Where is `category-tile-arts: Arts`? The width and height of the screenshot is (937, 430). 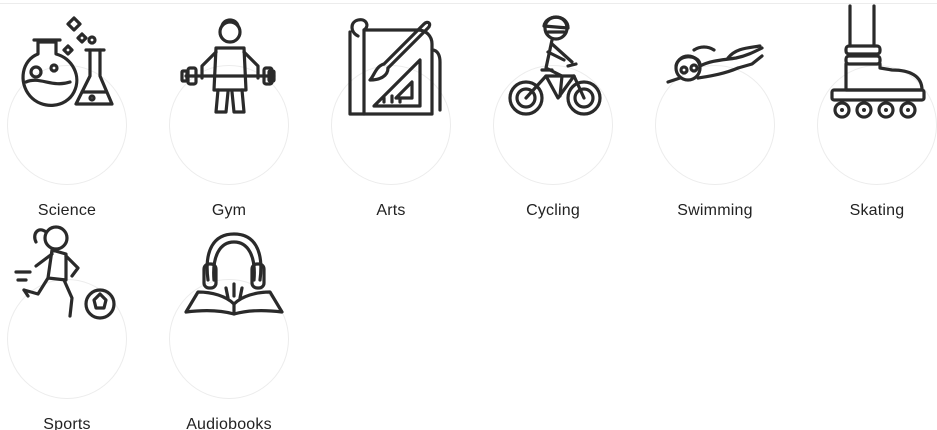
category-tile-arts: Arts is located at coordinates (405, 109).